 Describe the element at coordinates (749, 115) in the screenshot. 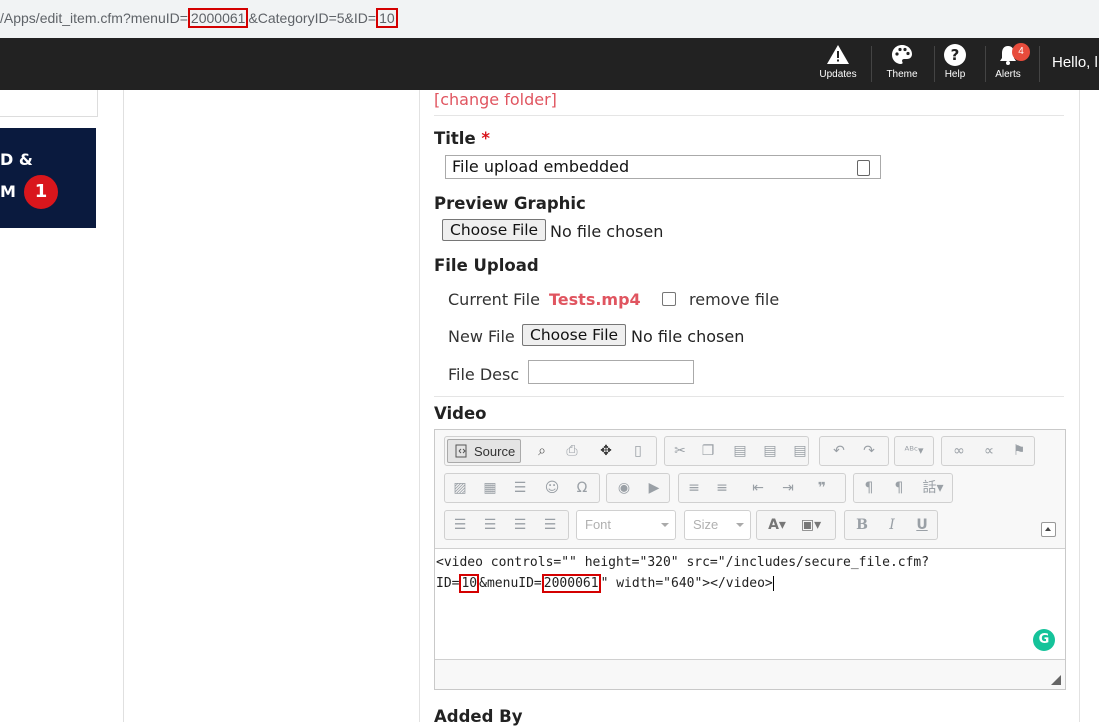

I see `divider` at that location.